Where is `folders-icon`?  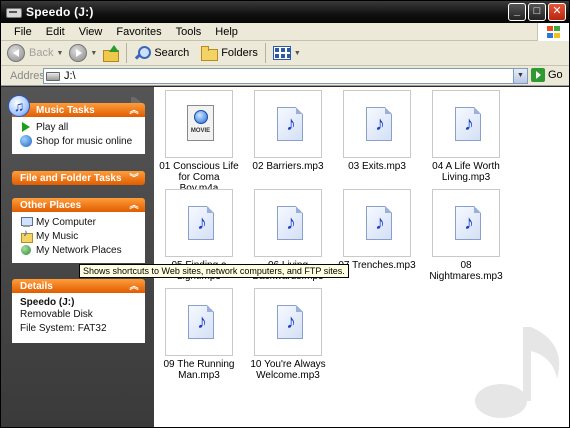
folders-icon is located at coordinates (210, 53).